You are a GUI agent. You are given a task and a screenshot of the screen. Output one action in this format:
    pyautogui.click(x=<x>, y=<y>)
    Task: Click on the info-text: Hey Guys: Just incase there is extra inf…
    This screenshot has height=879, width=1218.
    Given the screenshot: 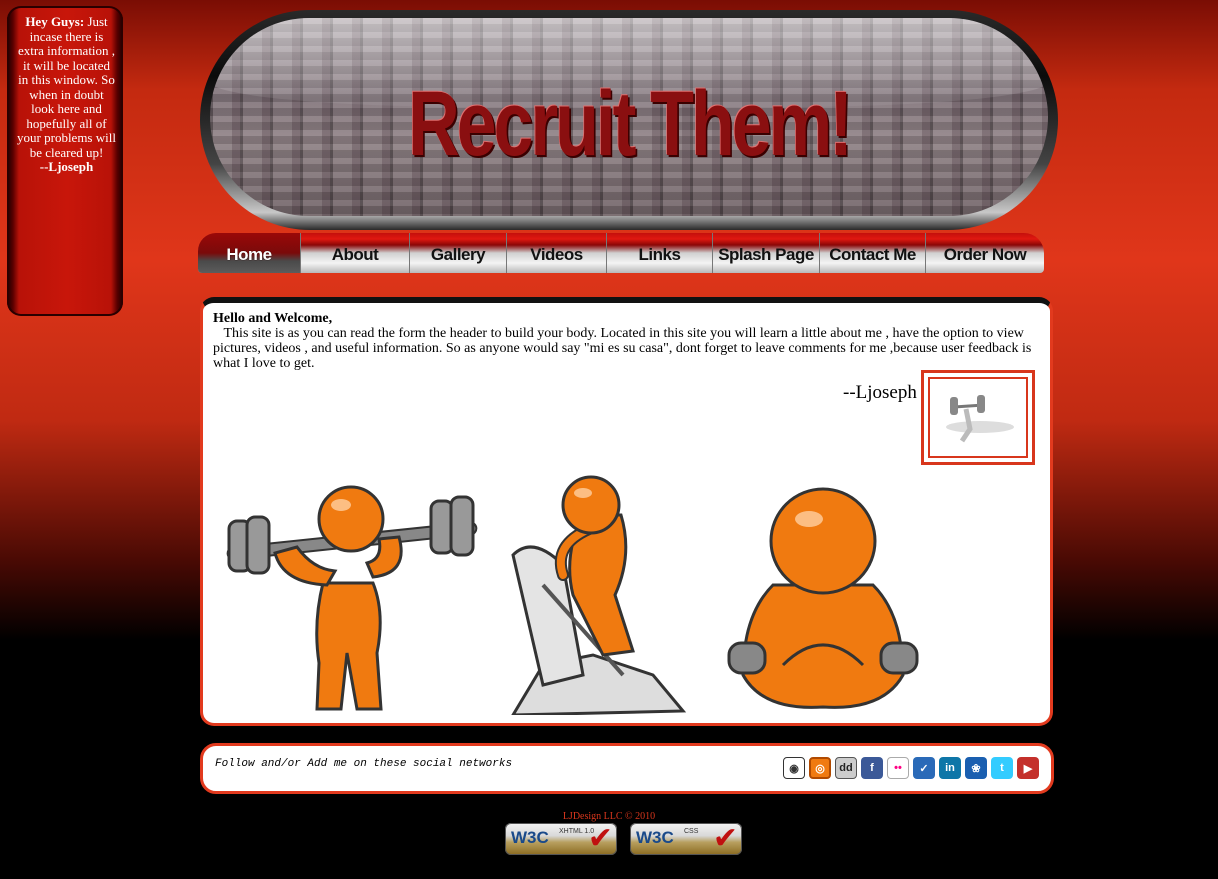 What is the action you would take?
    pyautogui.click(x=66, y=94)
    